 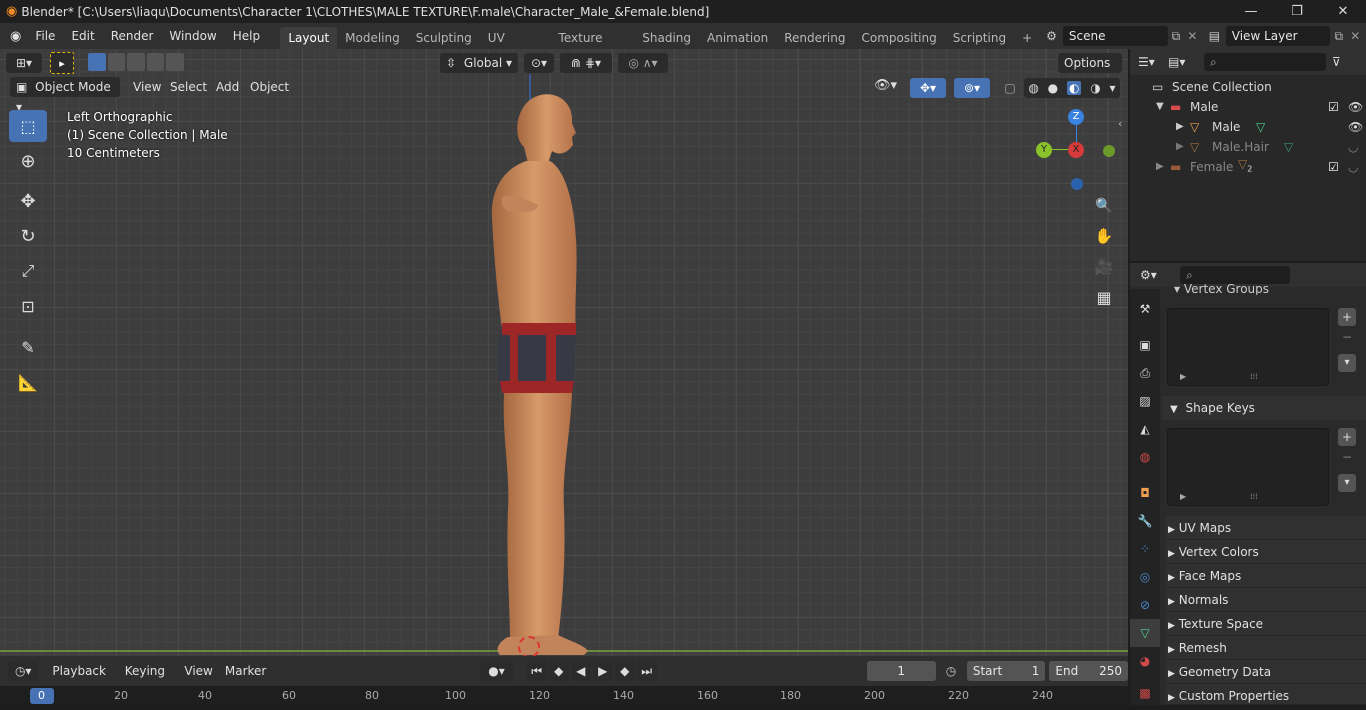 What do you see at coordinates (1145, 309) in the screenshot?
I see `tool-tab-icon: ⚒` at bounding box center [1145, 309].